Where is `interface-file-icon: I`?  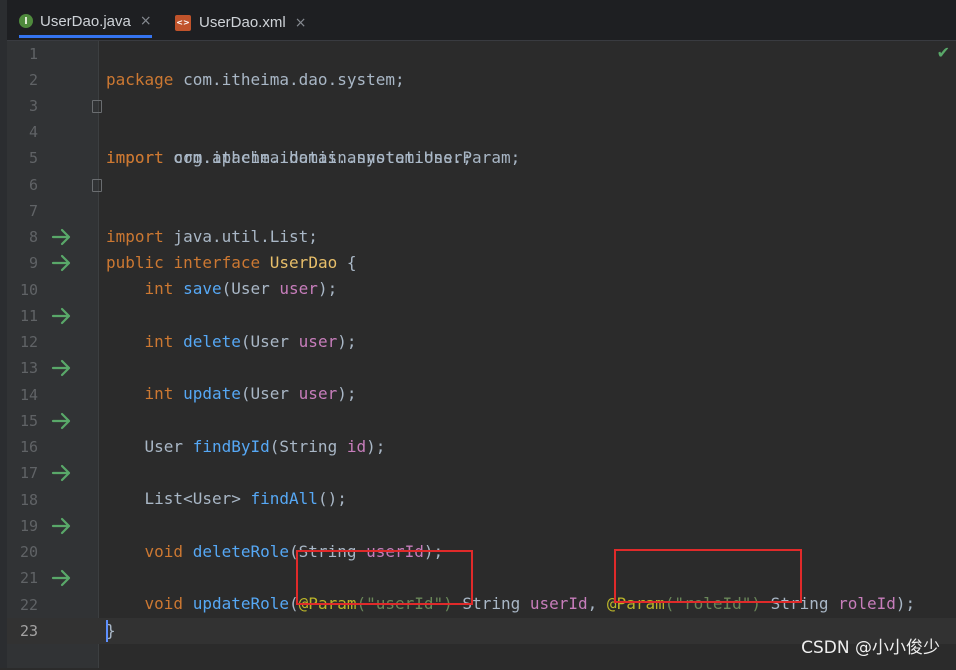
interface-file-icon: I is located at coordinates (26, 21).